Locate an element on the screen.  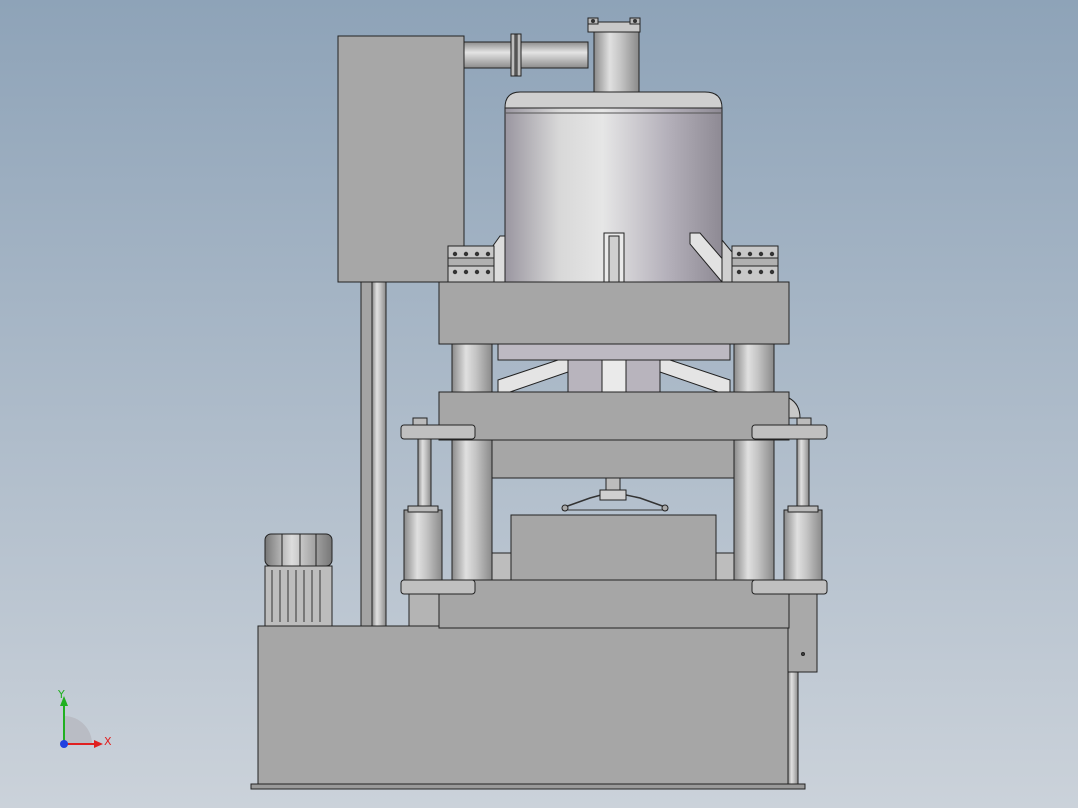
y-axis-label: Y is located at coordinates (61, 694).